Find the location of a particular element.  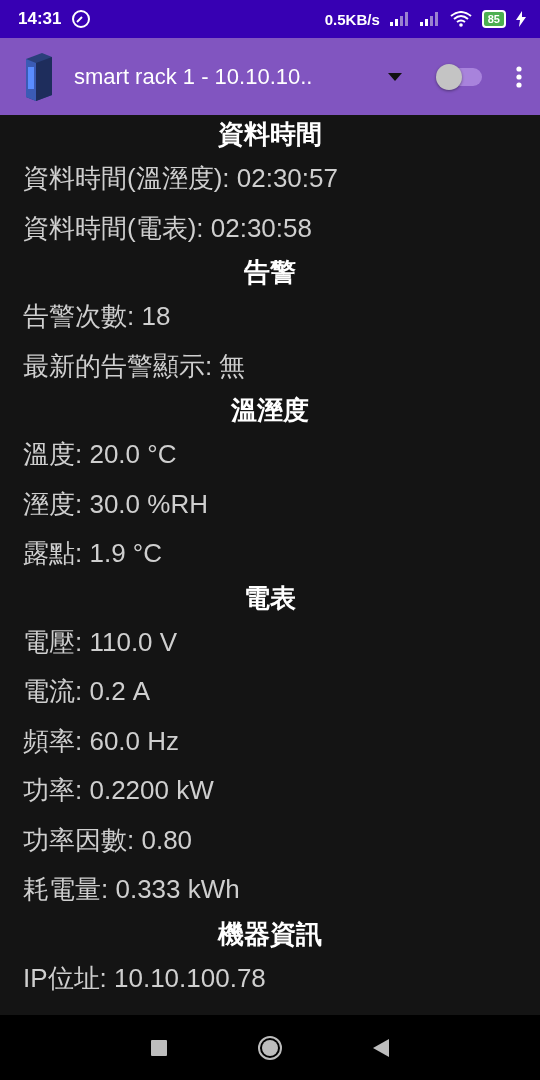

battery-icon: 85 is located at coordinates (493, 19).